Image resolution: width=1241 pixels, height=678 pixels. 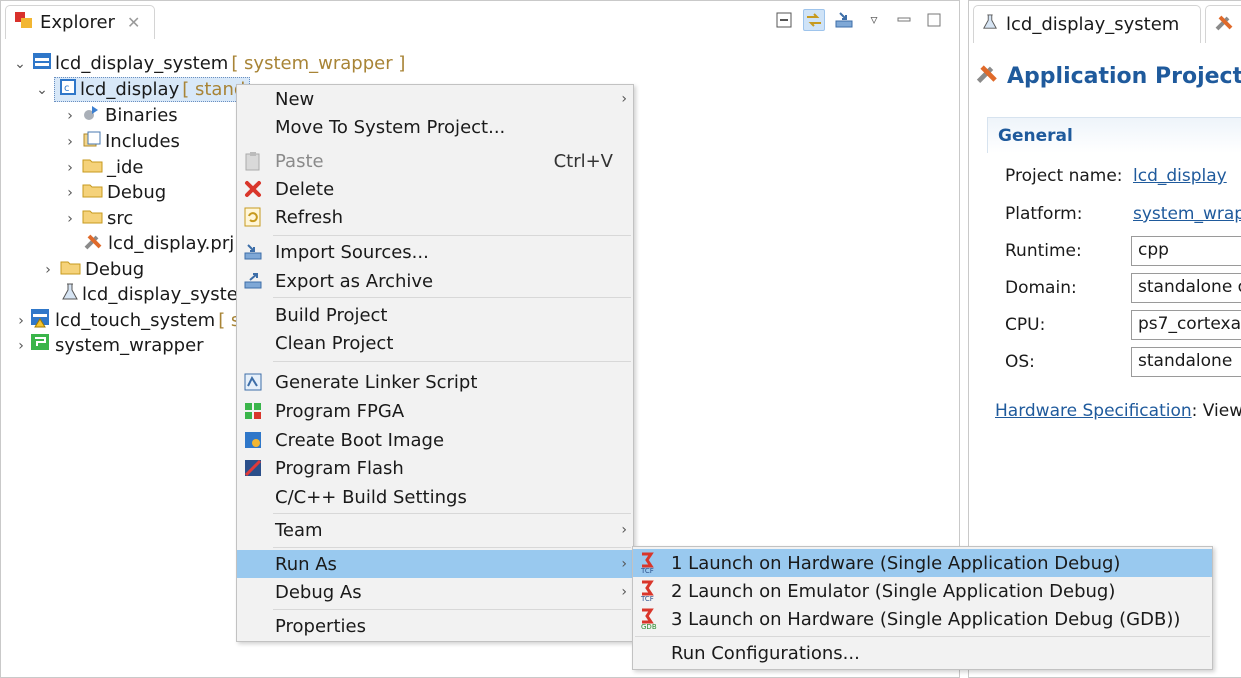 I want to click on tree-item-ide: › _ide, so click(x=102, y=167).